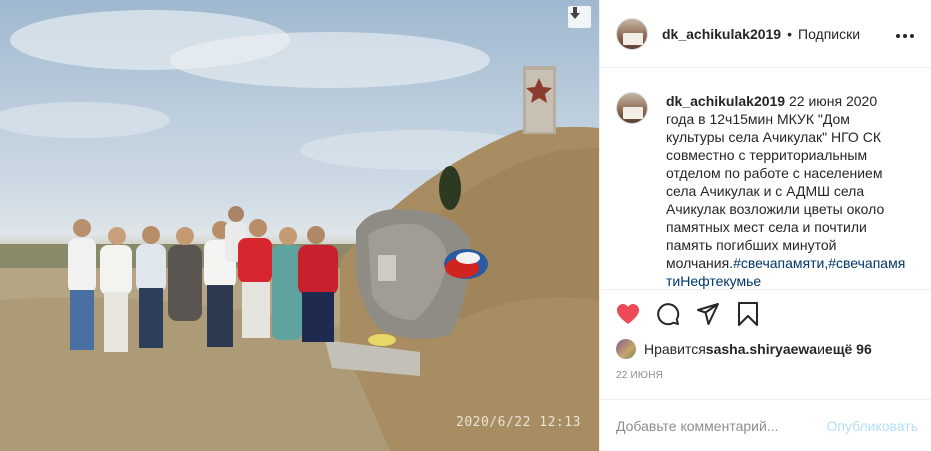 This screenshot has height=451, width=931. I want to click on publish-button: Опубликовать, so click(872, 426).